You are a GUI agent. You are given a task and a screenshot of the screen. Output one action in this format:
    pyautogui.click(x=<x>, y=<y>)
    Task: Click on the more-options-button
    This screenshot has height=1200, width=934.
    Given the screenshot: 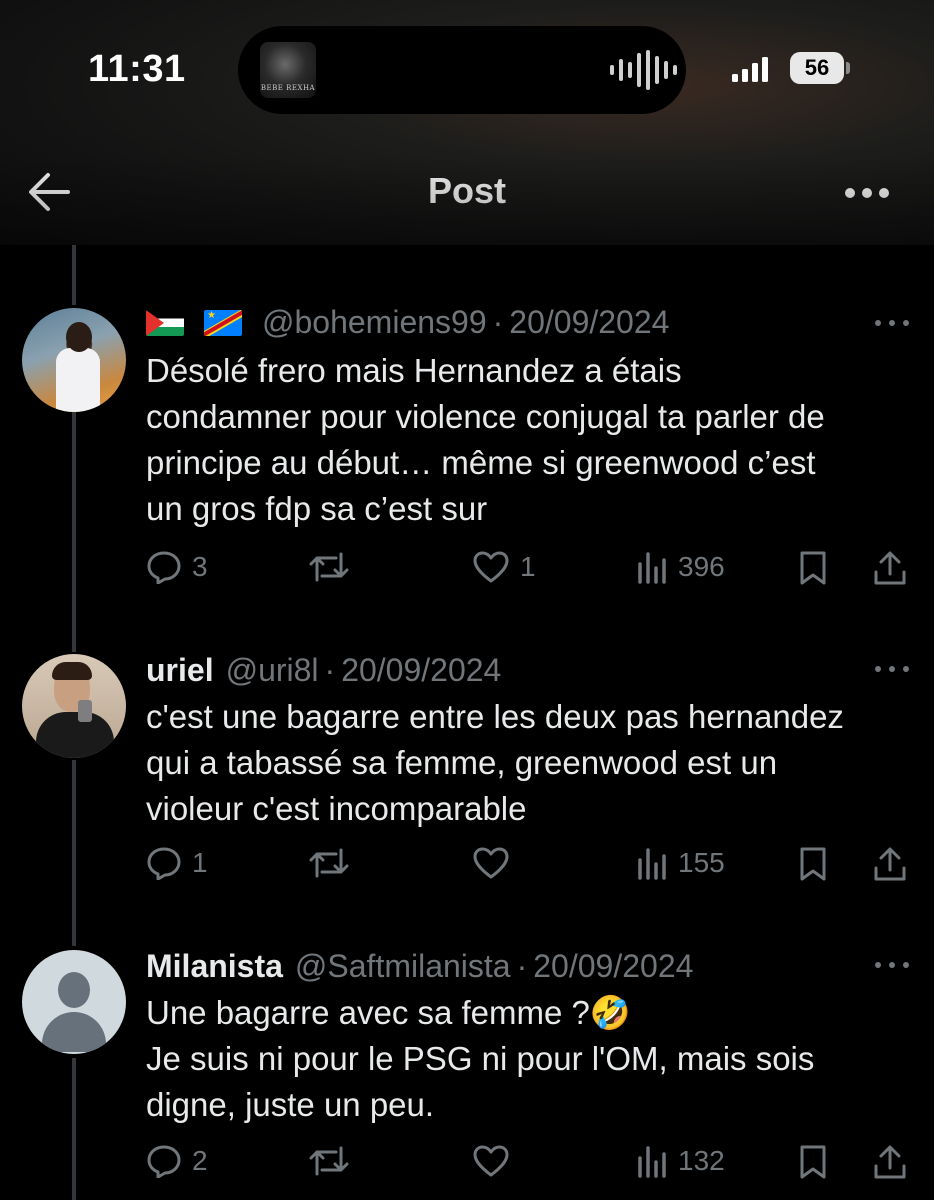 What is the action you would take?
    pyautogui.click(x=867, y=193)
    